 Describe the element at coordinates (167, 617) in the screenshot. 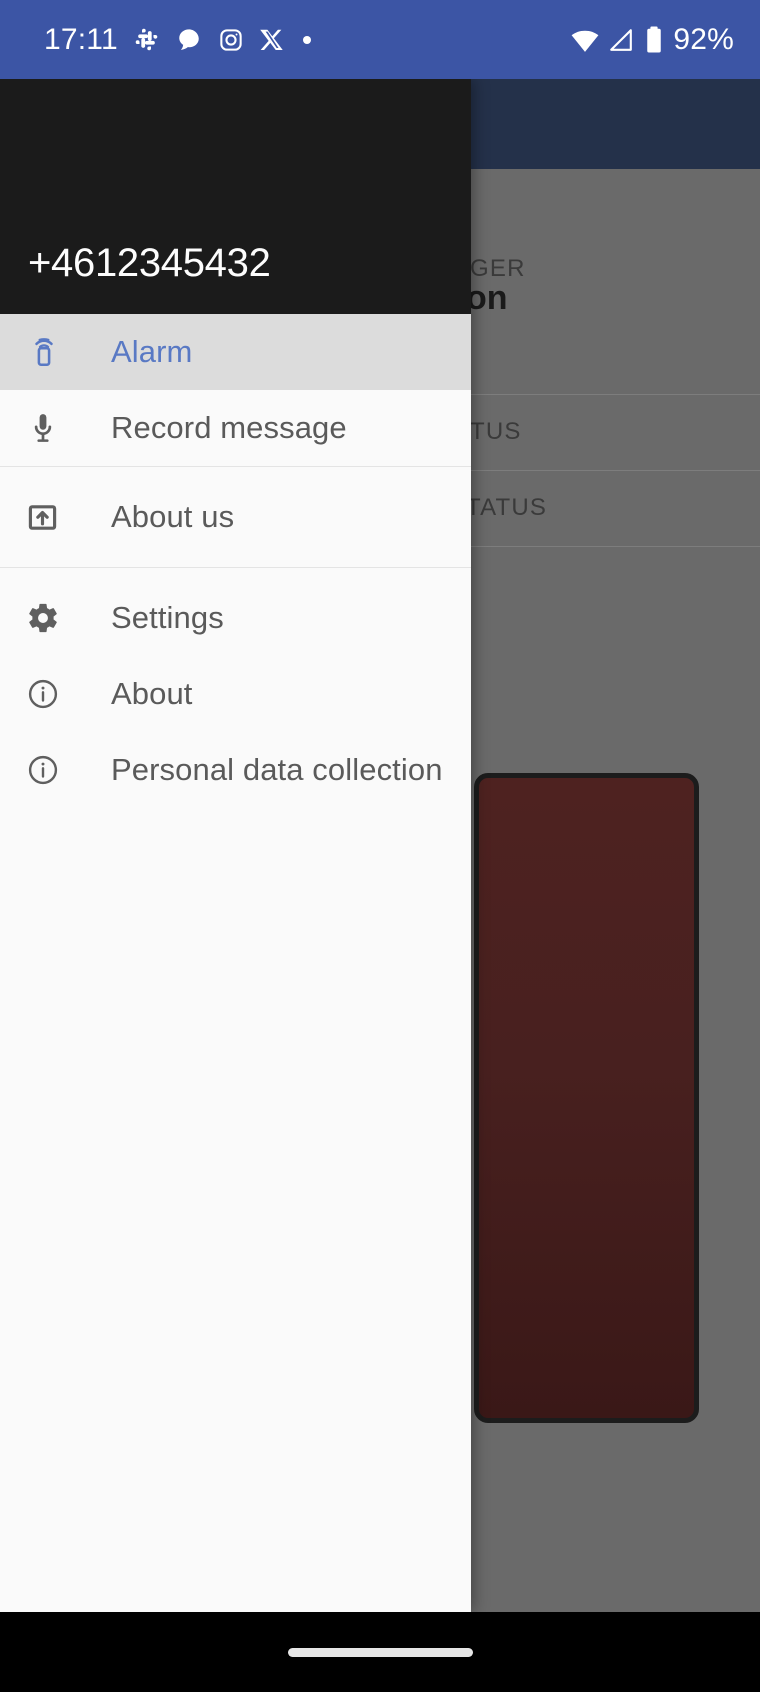

I see `drawer-item-label: Settings` at that location.